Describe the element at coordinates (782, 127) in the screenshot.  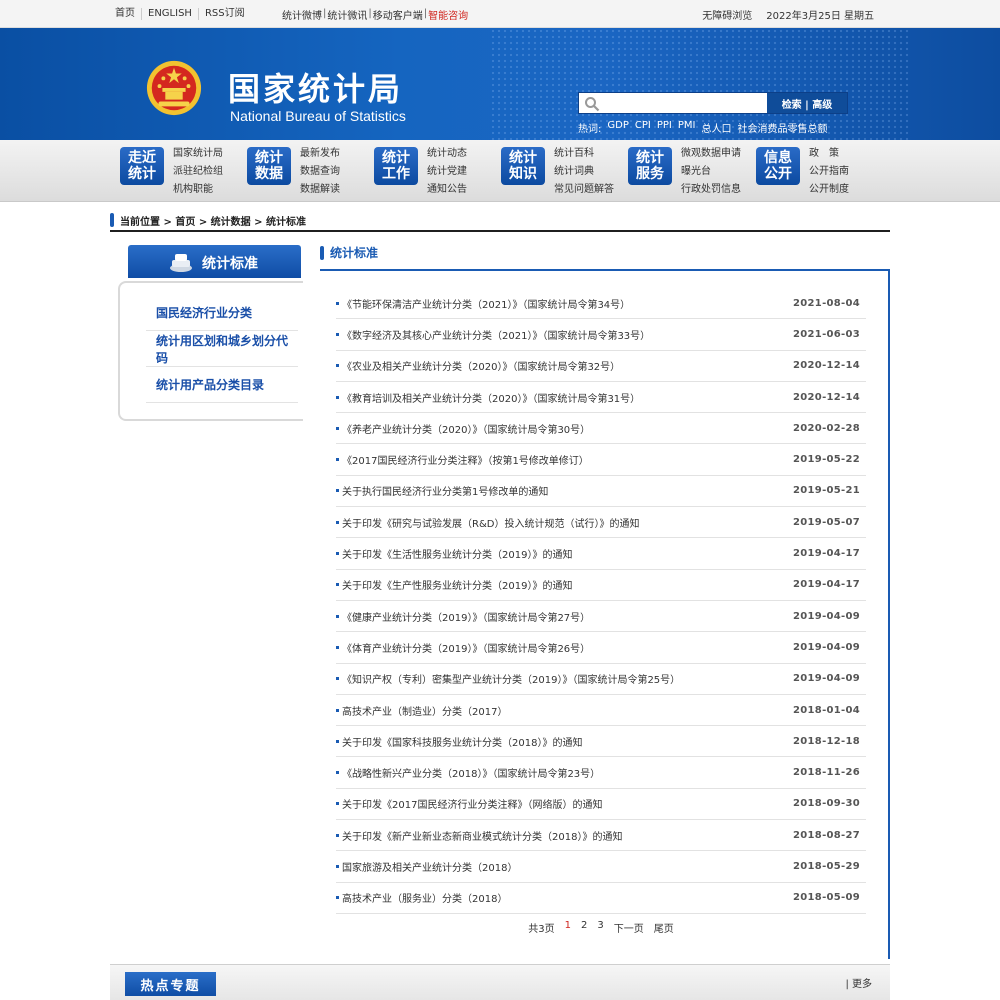
I see `hot-word: 社会消费品零售总额` at that location.